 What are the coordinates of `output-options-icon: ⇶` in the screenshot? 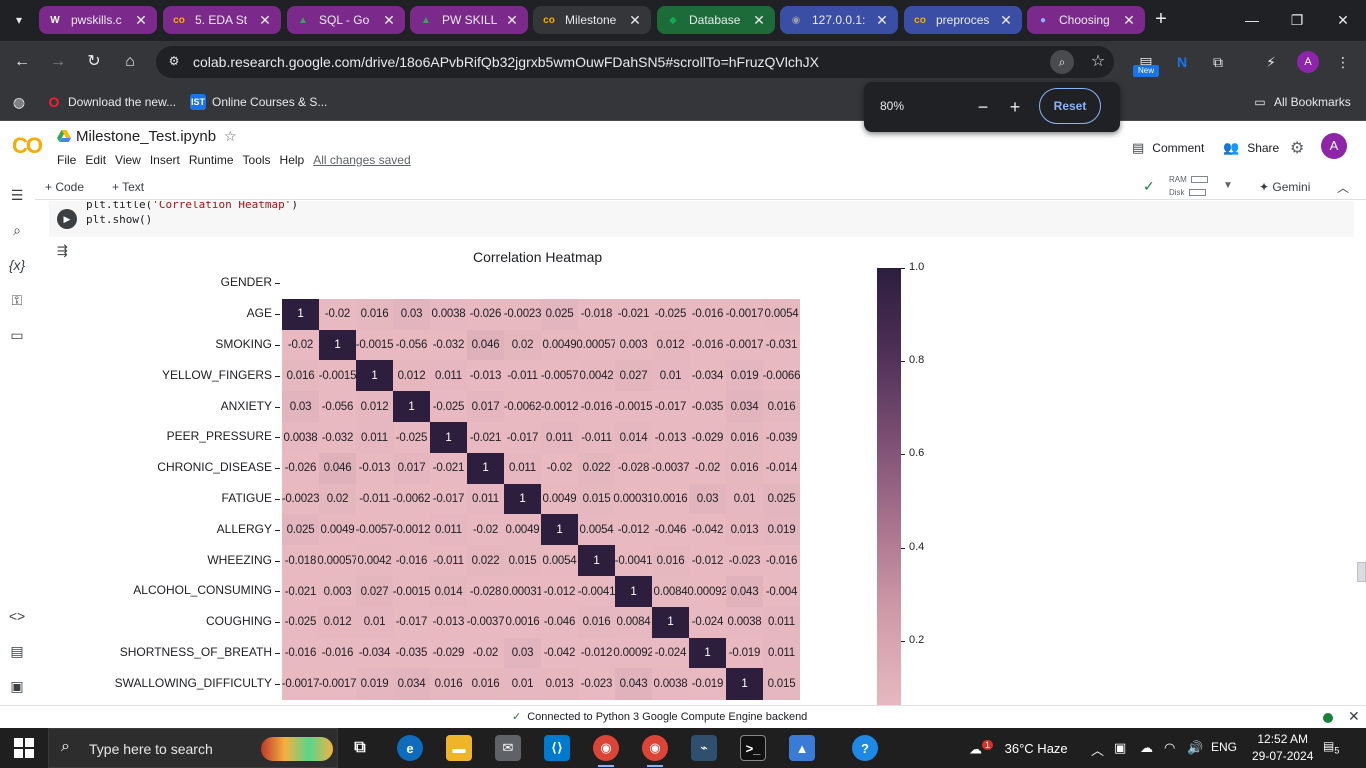 It's located at (62, 251).